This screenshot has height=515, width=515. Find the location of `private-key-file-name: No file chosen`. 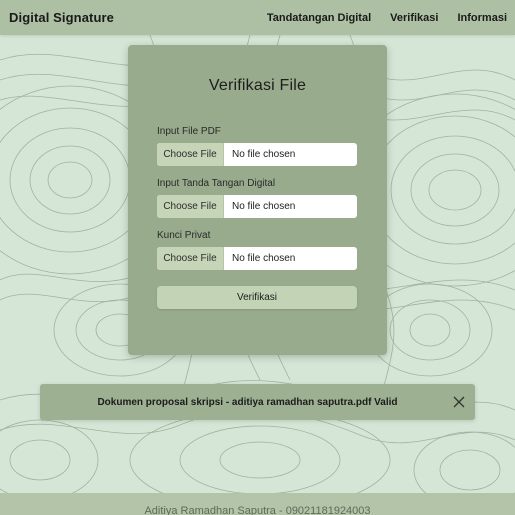

private-key-file-name: No file chosen is located at coordinates (264, 258).